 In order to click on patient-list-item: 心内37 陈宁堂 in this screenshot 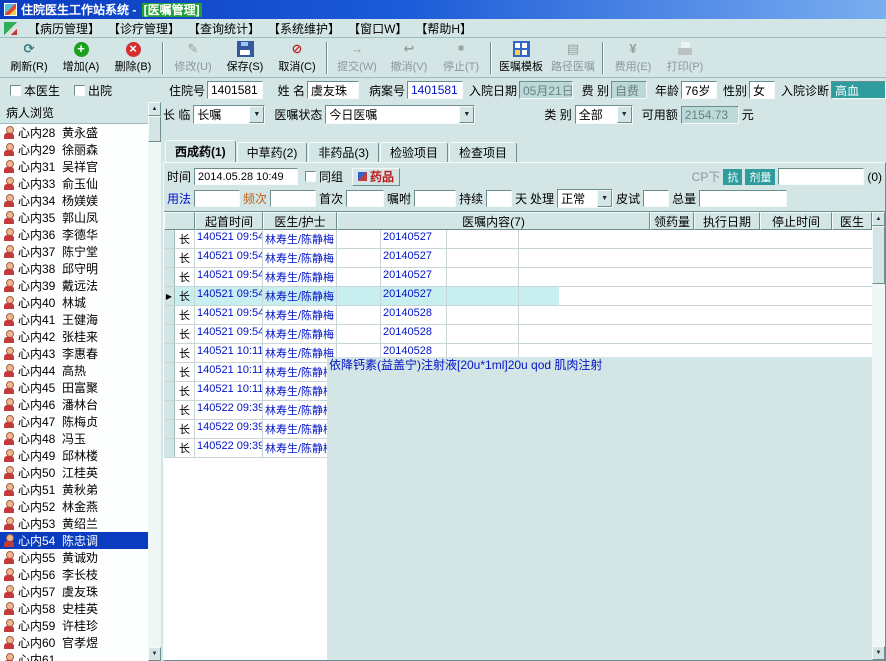, I will do `click(74, 251)`.